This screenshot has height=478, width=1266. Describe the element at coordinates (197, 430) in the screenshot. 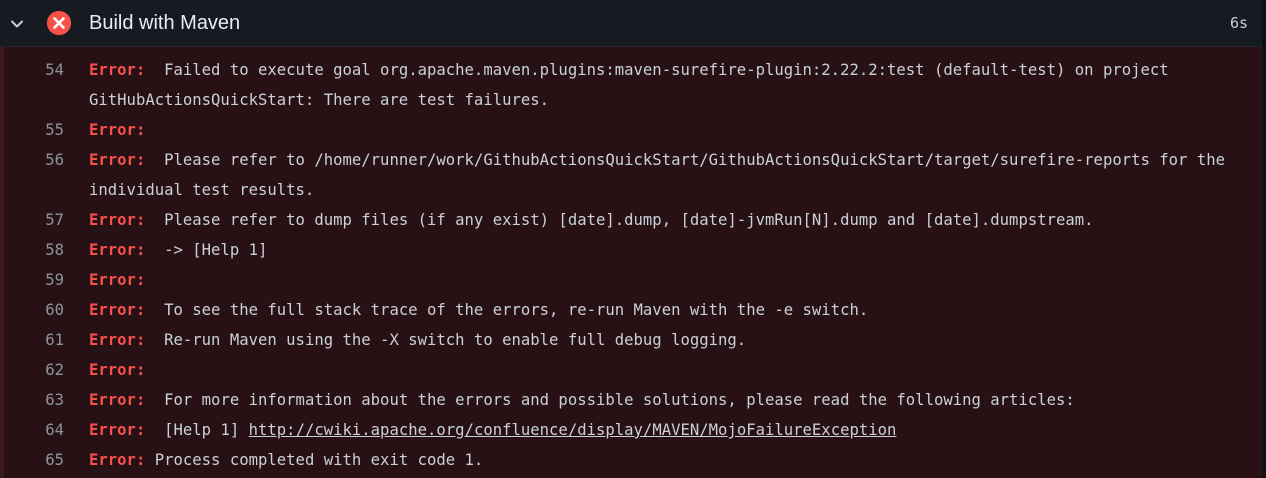

I see `log-message: [Help 1]` at that location.